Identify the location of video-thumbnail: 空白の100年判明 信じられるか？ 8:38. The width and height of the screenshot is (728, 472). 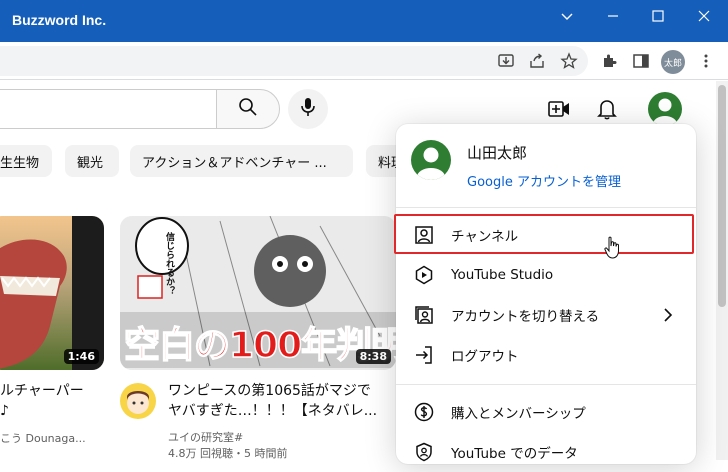
(258, 293).